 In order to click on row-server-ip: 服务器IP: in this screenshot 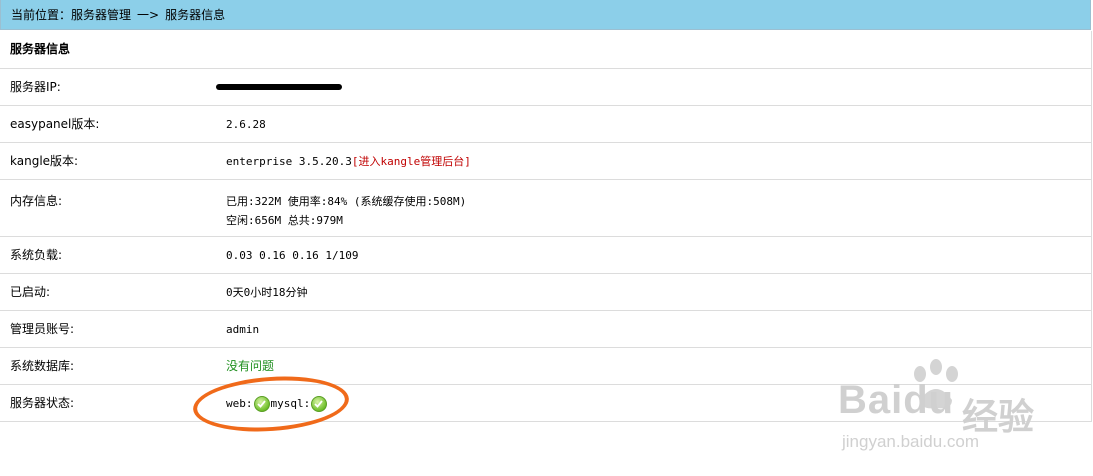, I will do `click(546, 87)`.